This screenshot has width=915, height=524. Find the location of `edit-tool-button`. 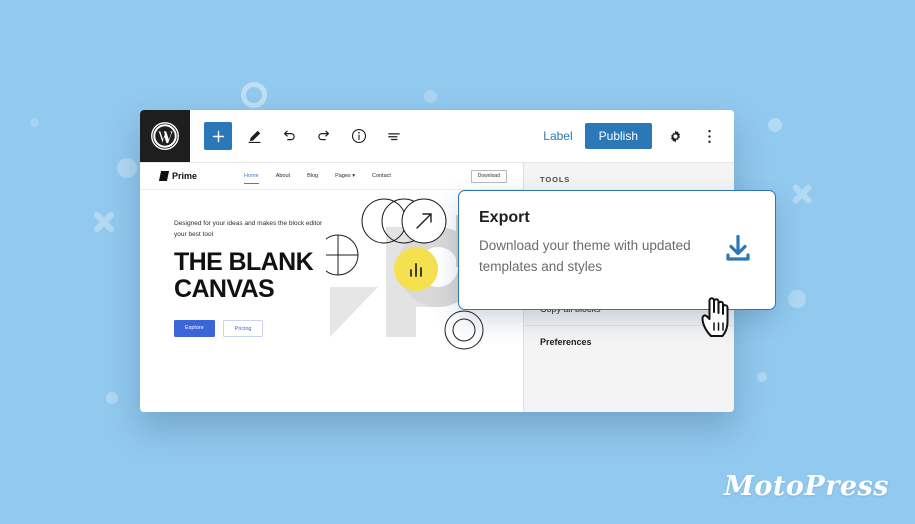

edit-tool-button is located at coordinates (254, 136).